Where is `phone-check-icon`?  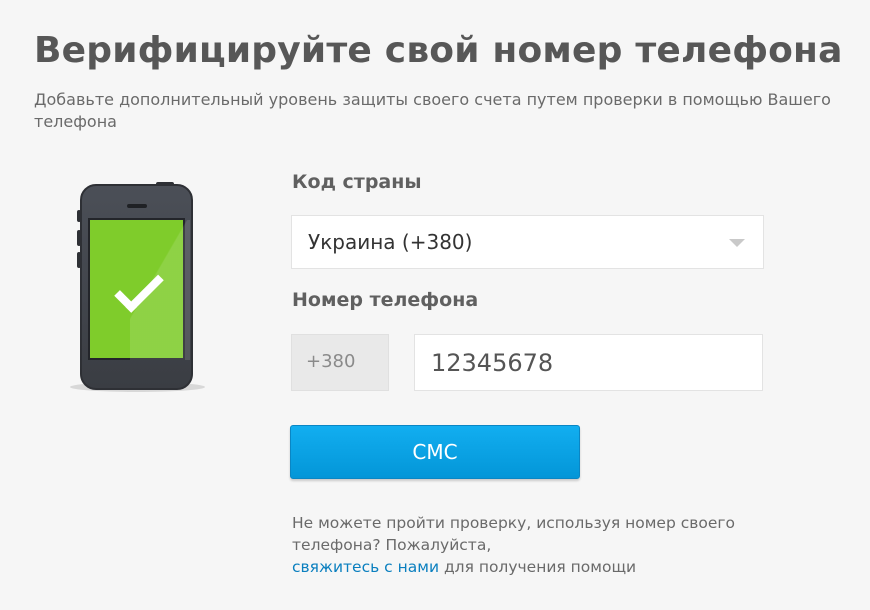 phone-check-icon is located at coordinates (137, 288).